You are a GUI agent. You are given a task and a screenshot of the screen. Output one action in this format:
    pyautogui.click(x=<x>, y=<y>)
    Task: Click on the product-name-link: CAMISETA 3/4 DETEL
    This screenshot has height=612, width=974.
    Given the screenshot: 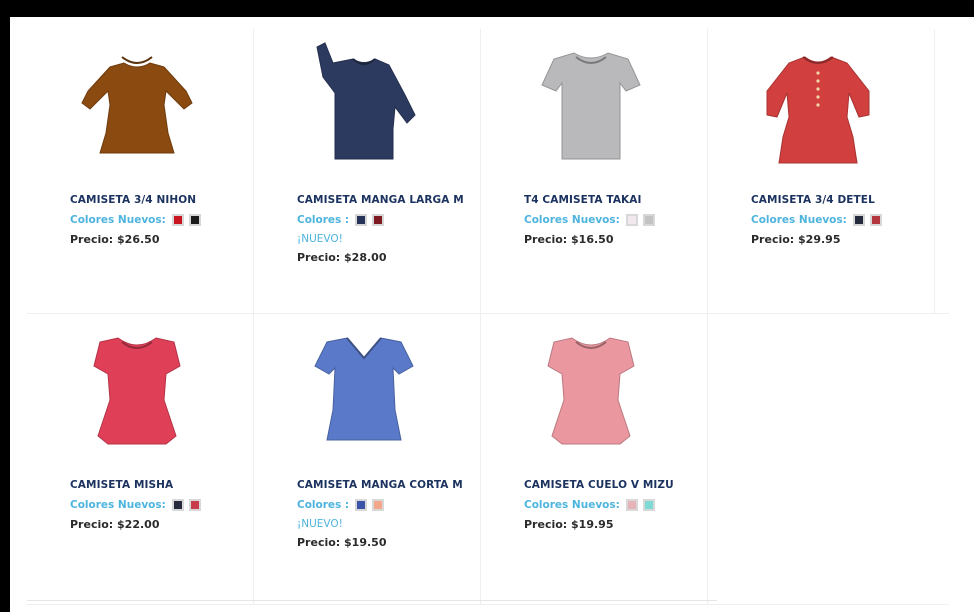 What is the action you would take?
    pyautogui.click(x=841, y=200)
    